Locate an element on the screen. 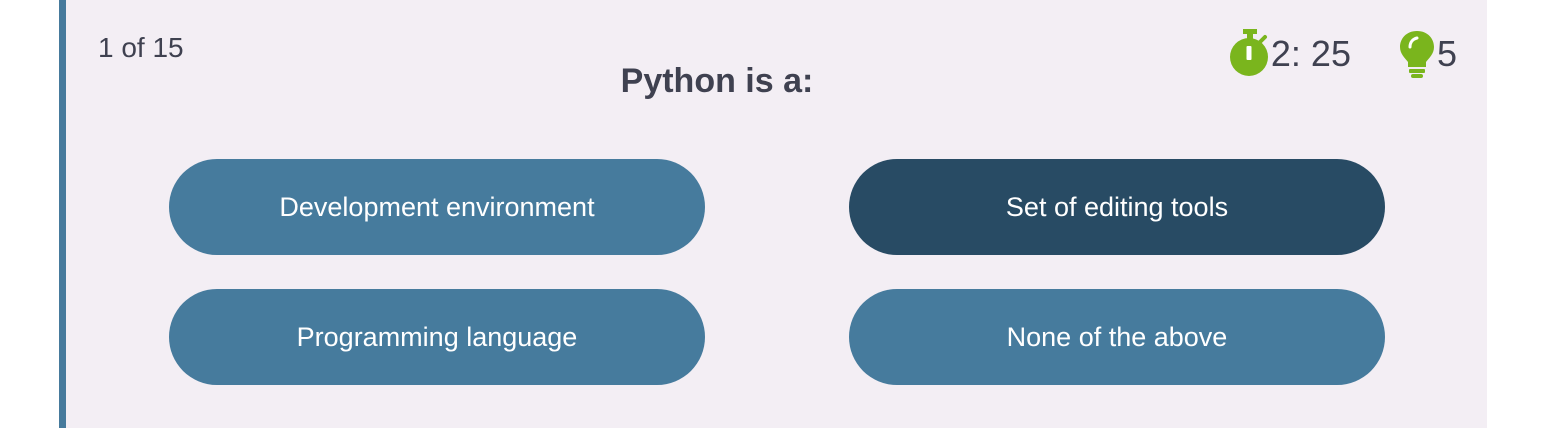 The width and height of the screenshot is (1545, 428). option-set-of-editing-tools: Set of editing tools is located at coordinates (1117, 207).